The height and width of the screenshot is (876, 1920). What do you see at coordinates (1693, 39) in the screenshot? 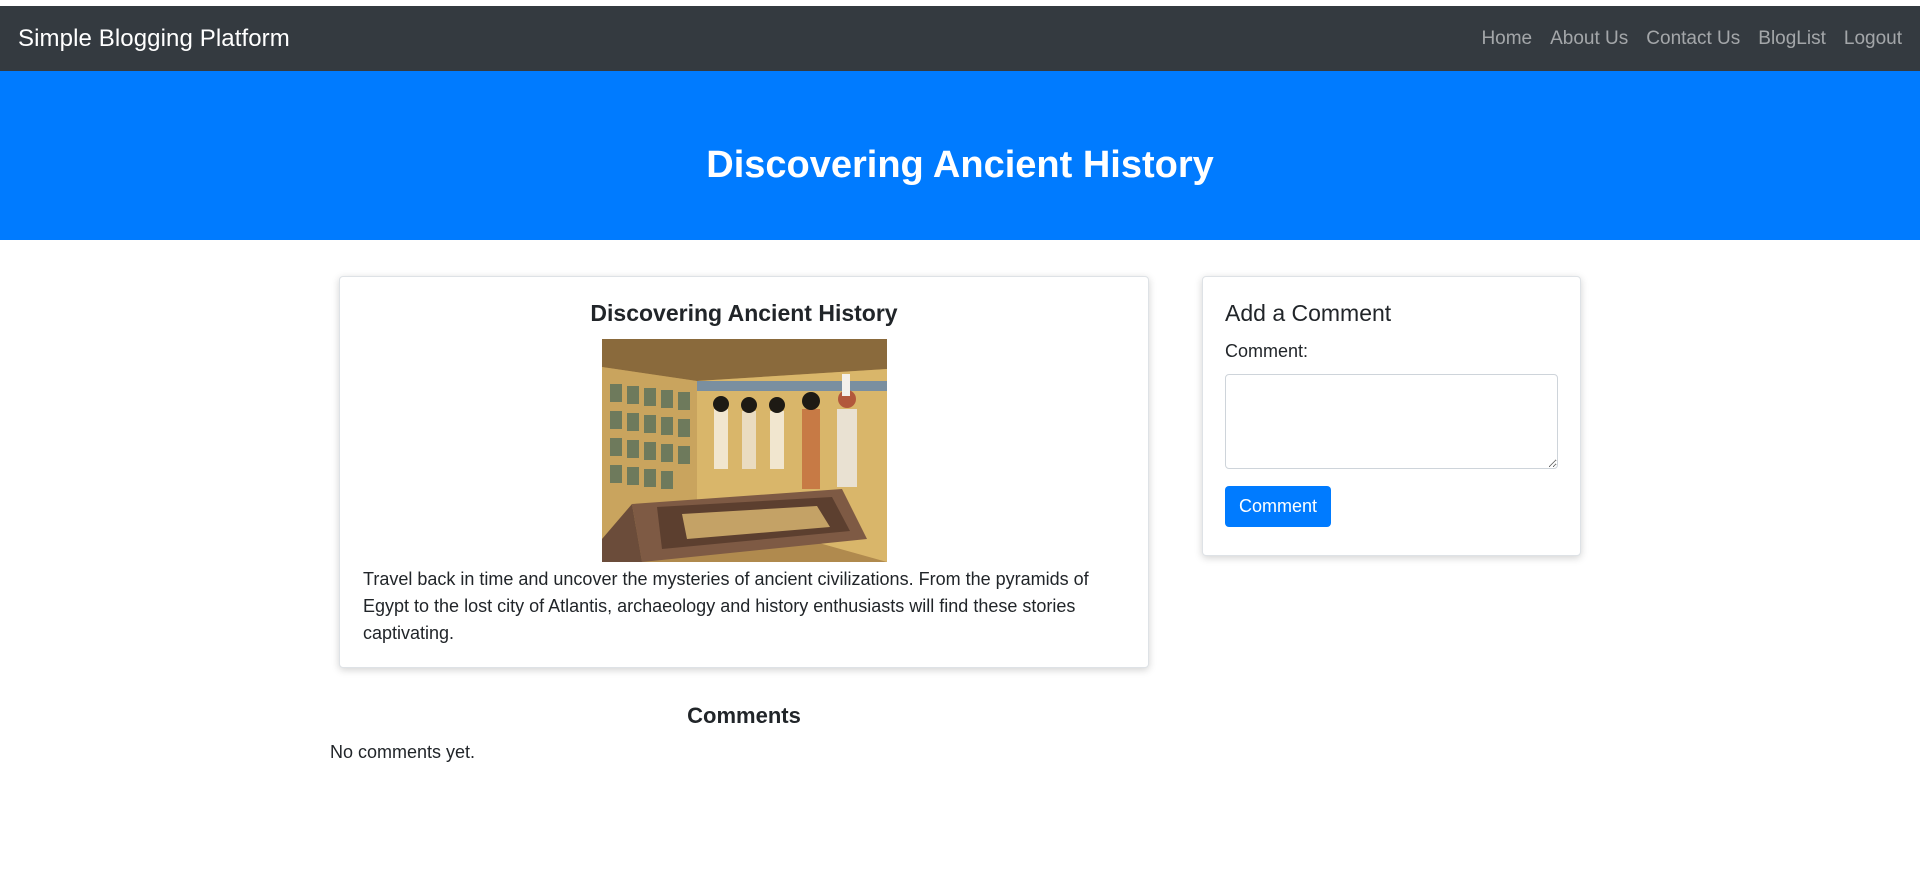
I see `nav-link-contact-us: Contact Us` at bounding box center [1693, 39].